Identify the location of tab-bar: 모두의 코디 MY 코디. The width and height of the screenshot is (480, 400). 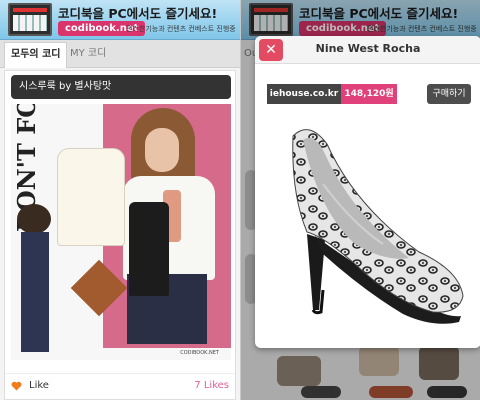
(120, 54).